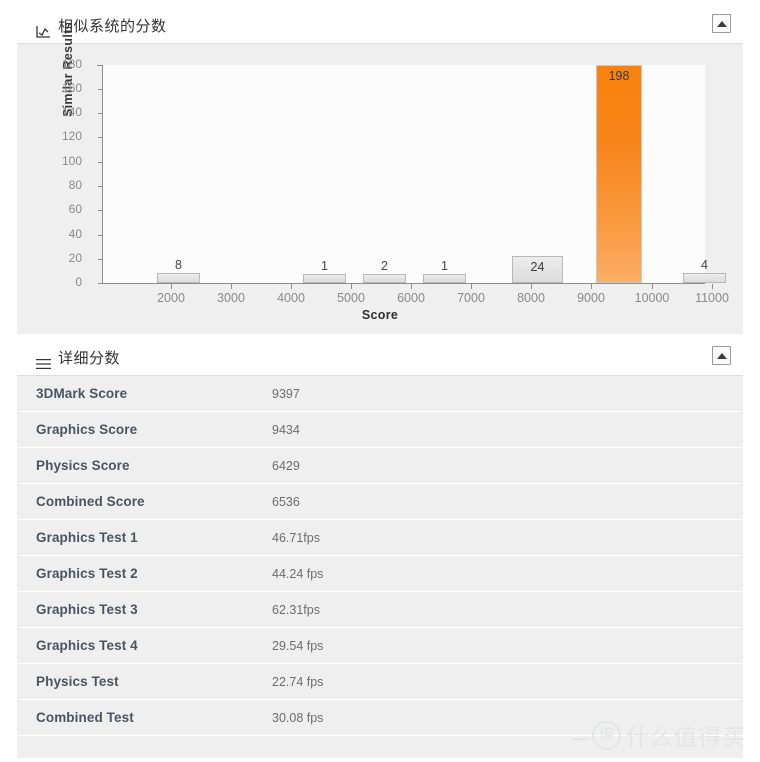 The height and width of the screenshot is (762, 760). I want to click on row-label: Combined Score, so click(90, 501).